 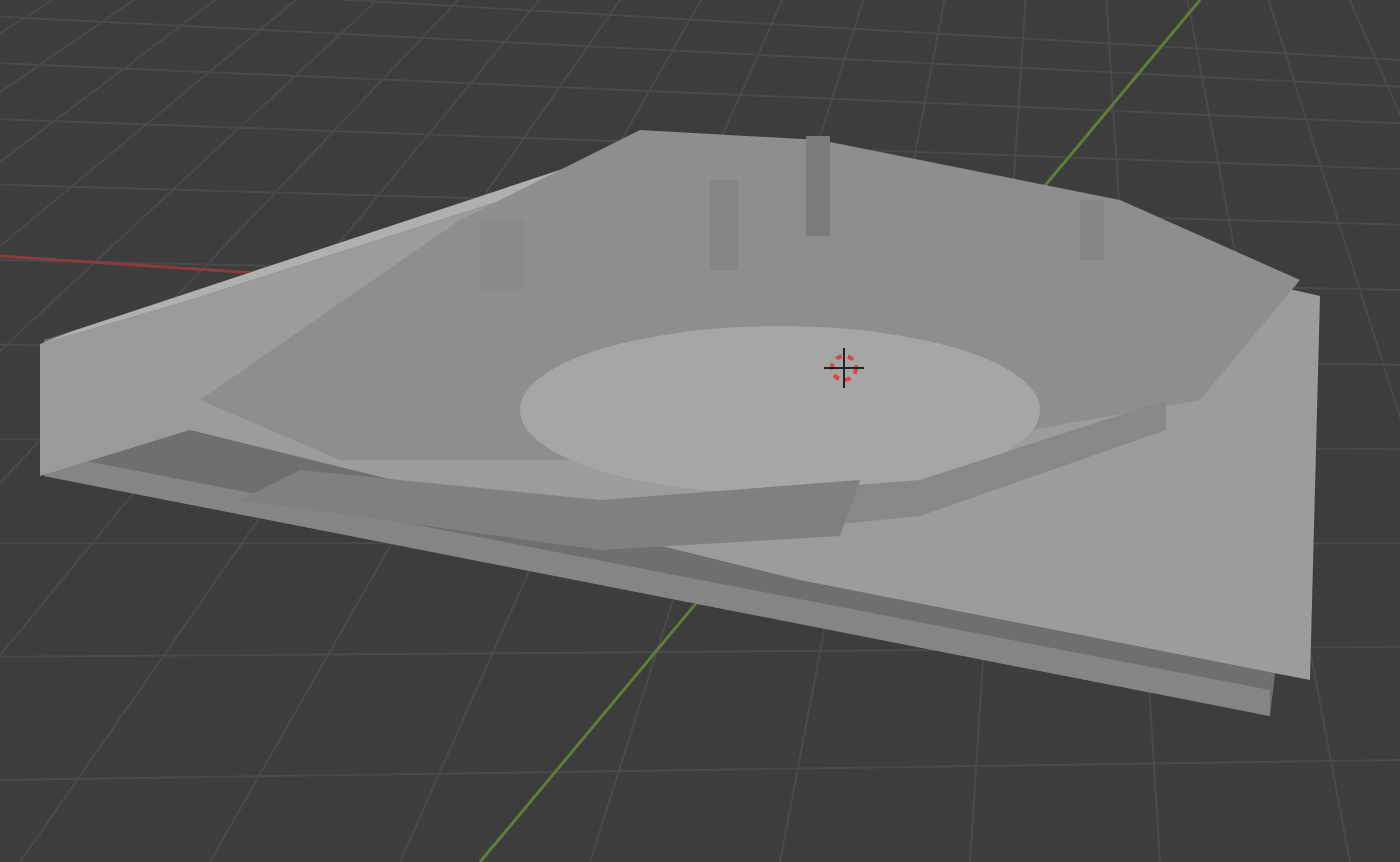 I want to click on 3d-cursor-icon, so click(x=844, y=368).